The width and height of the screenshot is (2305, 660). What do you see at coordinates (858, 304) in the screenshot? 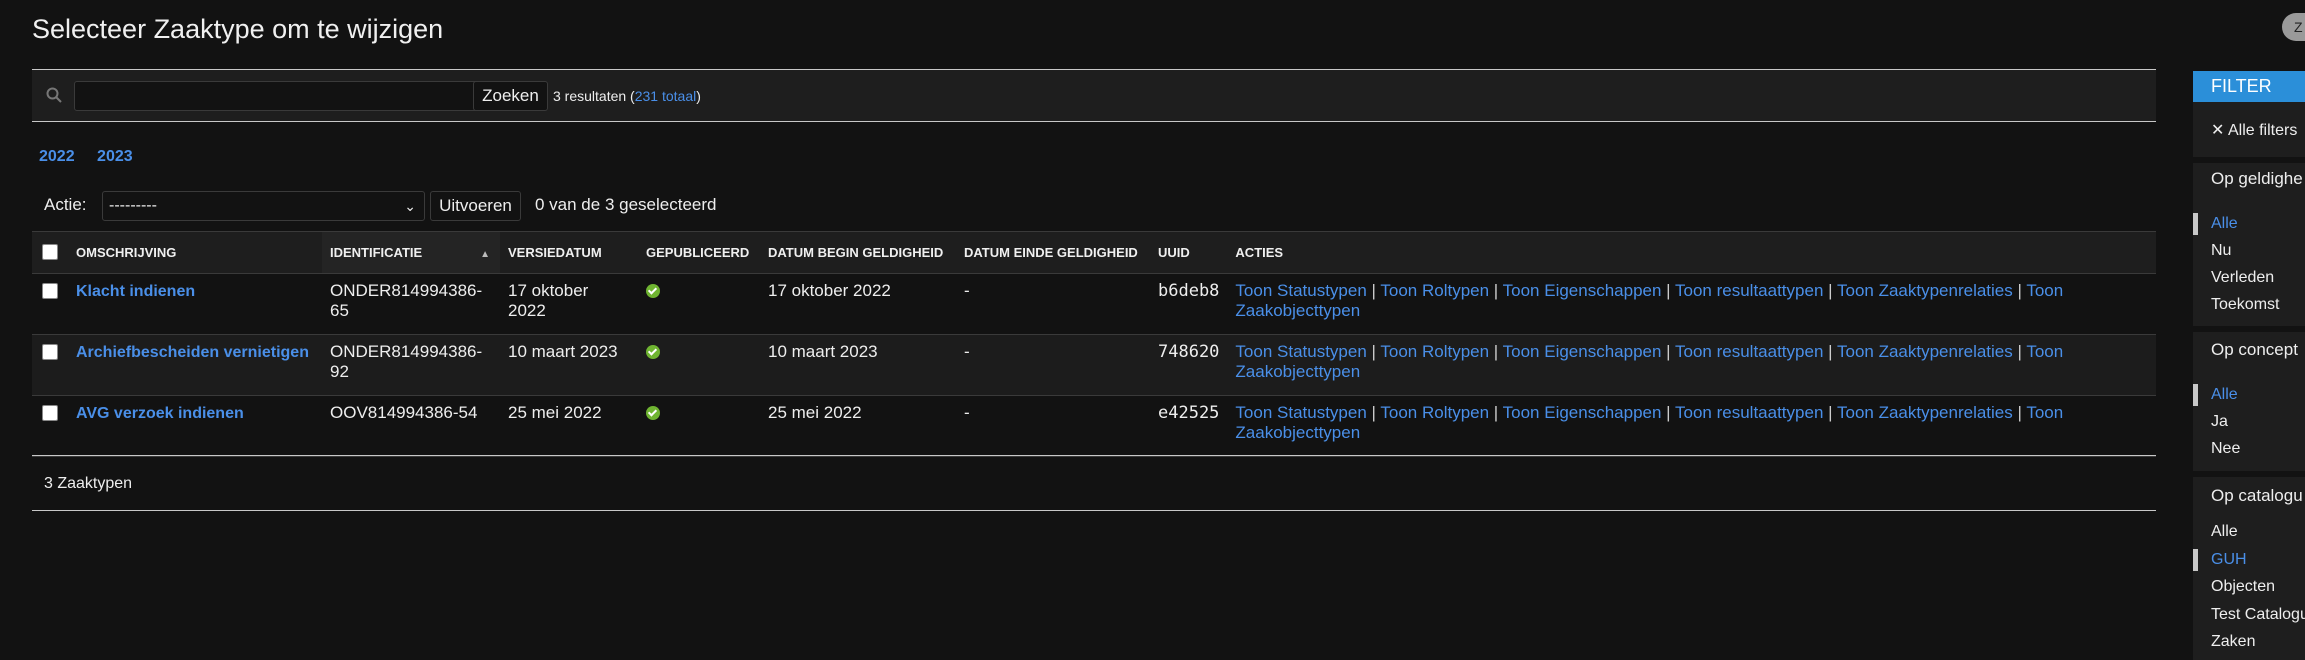
I see `begin-geldigheid-cell: 17 oktober 2022` at bounding box center [858, 304].